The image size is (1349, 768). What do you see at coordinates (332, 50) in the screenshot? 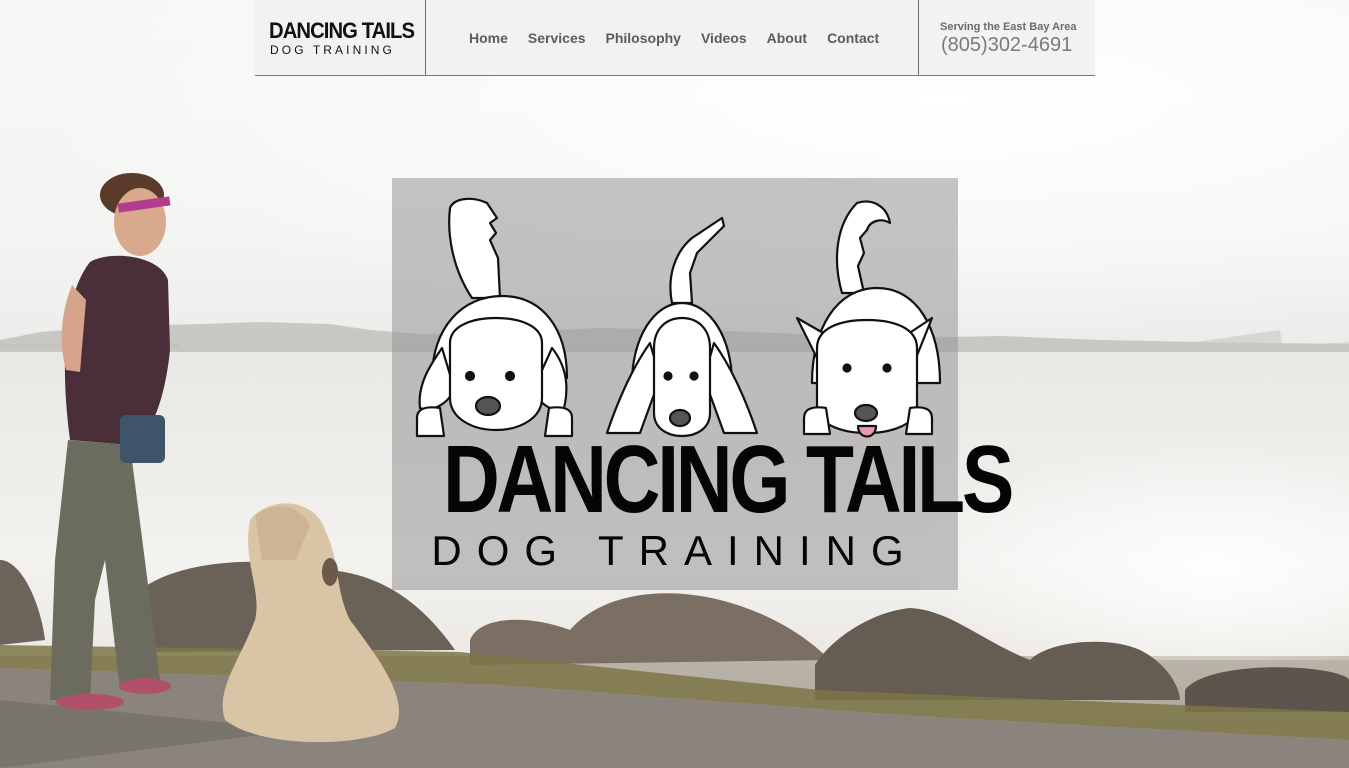
I see `logo-subtitle: DOG TRAINING` at bounding box center [332, 50].